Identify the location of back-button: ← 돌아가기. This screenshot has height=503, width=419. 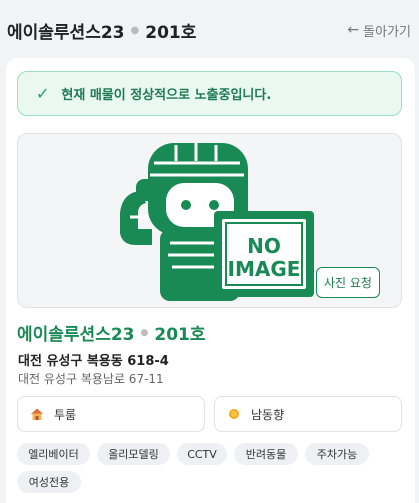
(379, 30).